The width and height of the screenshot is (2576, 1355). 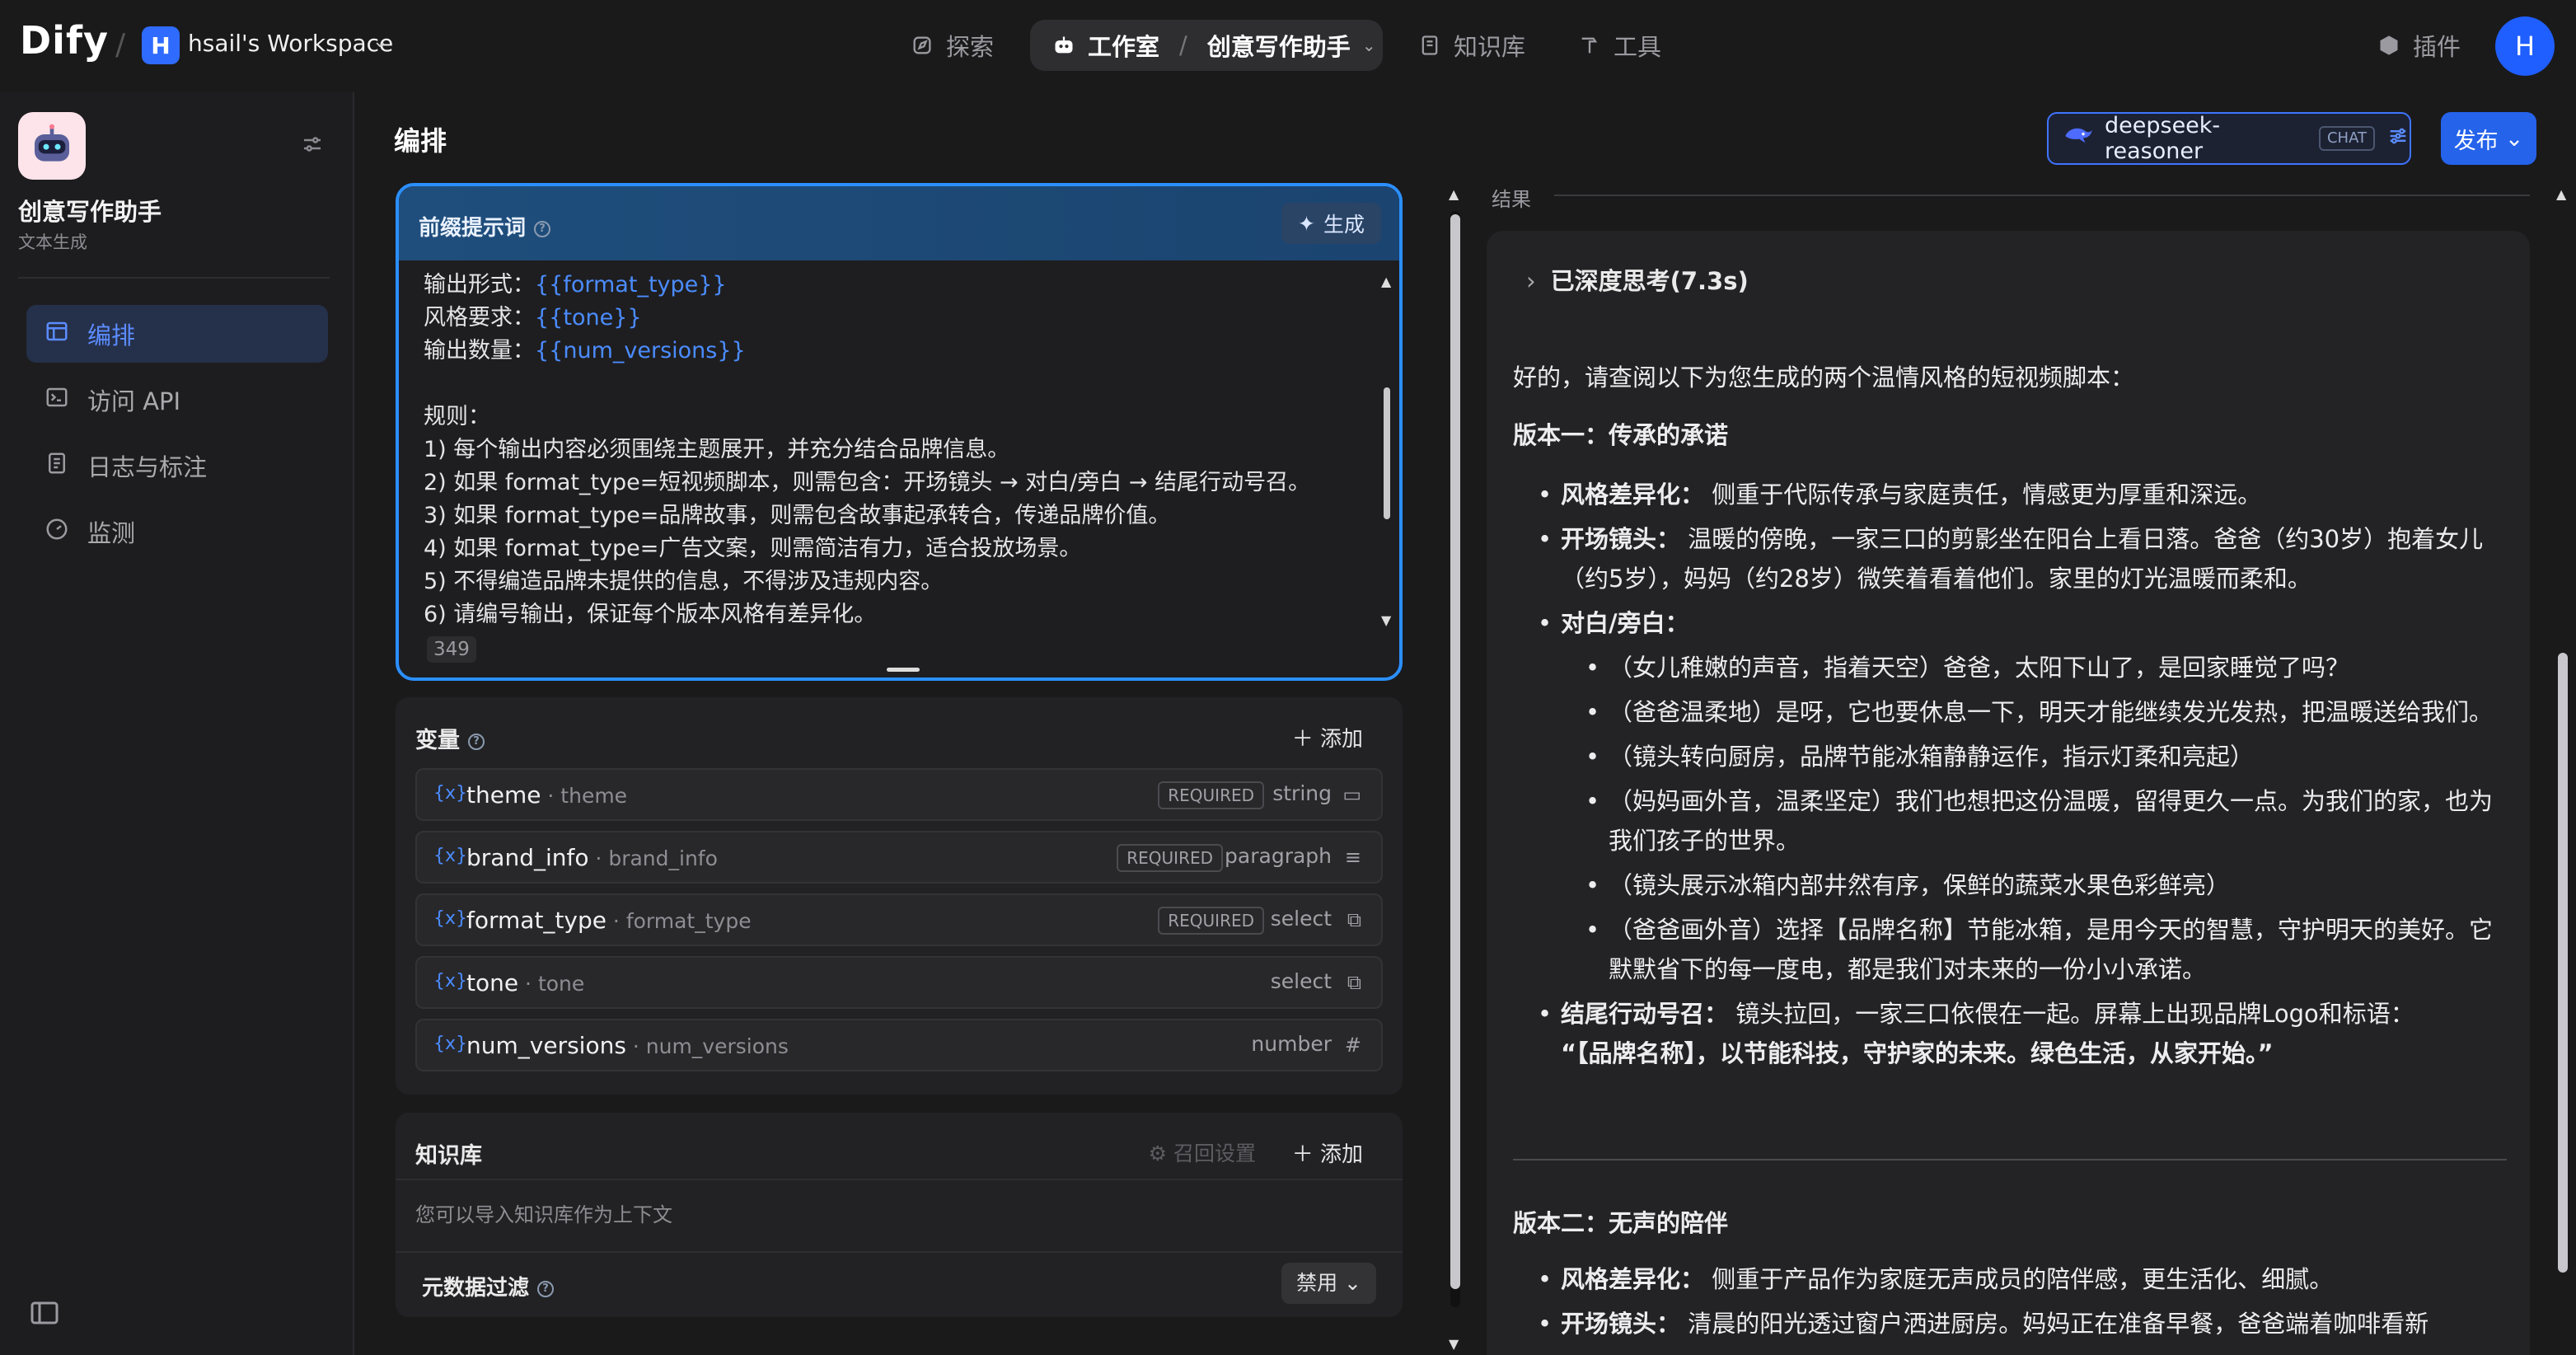 What do you see at coordinates (420, 141) in the screenshot?
I see `page-title: 编排` at bounding box center [420, 141].